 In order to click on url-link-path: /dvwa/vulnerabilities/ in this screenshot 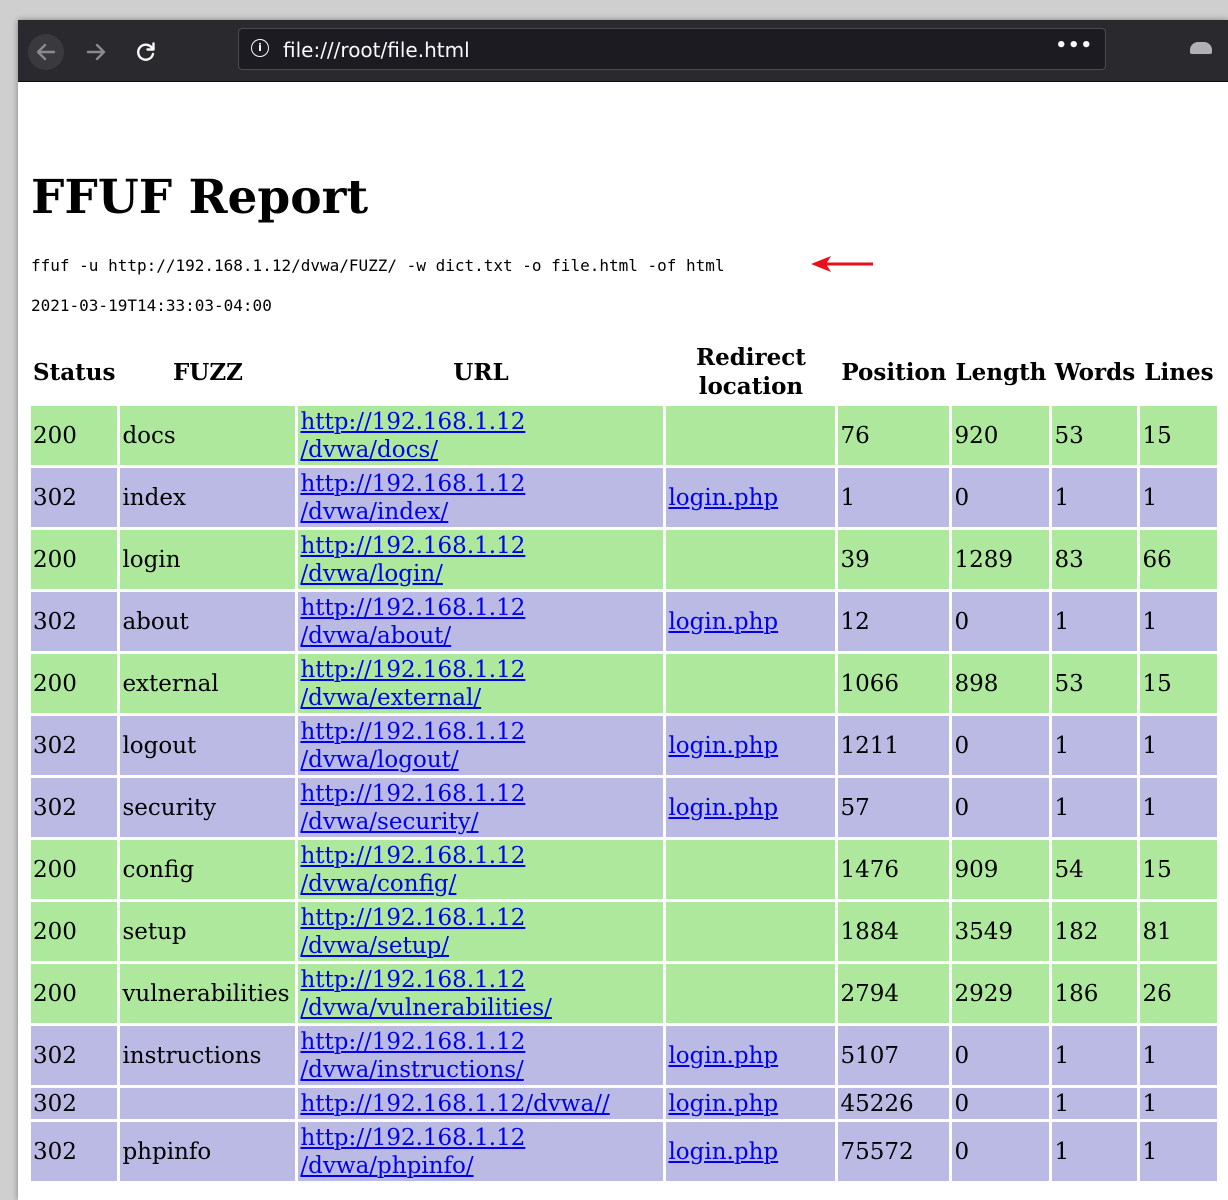, I will do `click(426, 1007)`.